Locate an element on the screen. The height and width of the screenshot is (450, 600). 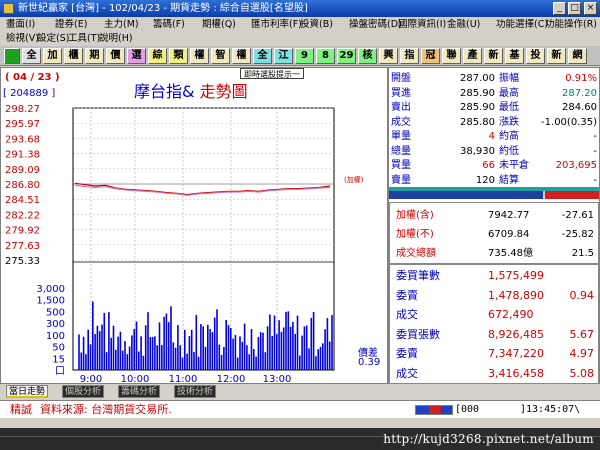
order-value: 7,347,220 is located at coordinates (516, 353).